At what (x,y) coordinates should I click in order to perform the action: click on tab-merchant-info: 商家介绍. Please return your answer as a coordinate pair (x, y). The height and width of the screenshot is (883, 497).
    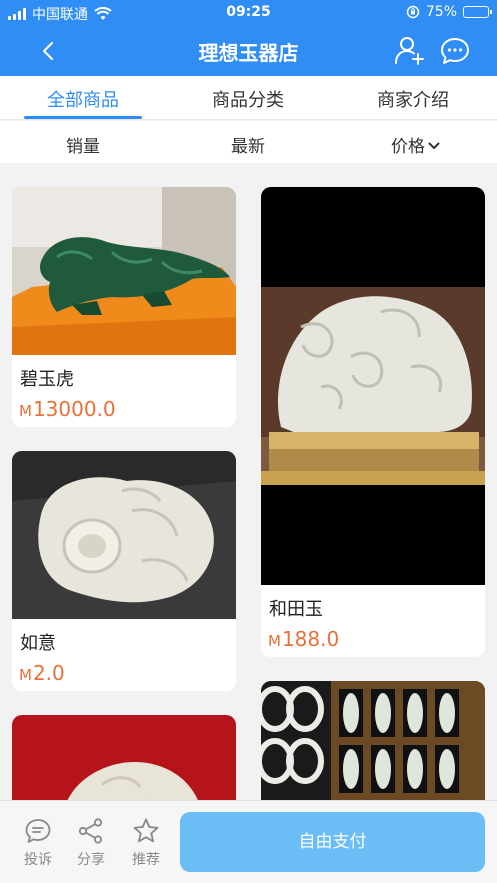
    Looking at the image, I should click on (413, 99).